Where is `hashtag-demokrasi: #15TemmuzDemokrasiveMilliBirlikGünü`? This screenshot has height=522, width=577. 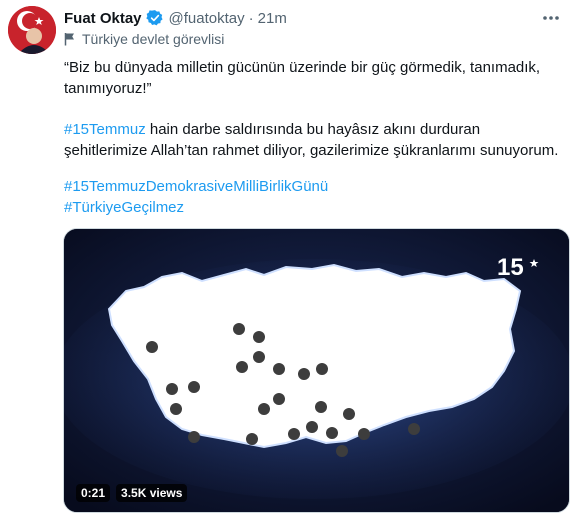 hashtag-demokrasi: #15TemmuzDemokrasiveMilliBirlikGünü is located at coordinates (196, 186).